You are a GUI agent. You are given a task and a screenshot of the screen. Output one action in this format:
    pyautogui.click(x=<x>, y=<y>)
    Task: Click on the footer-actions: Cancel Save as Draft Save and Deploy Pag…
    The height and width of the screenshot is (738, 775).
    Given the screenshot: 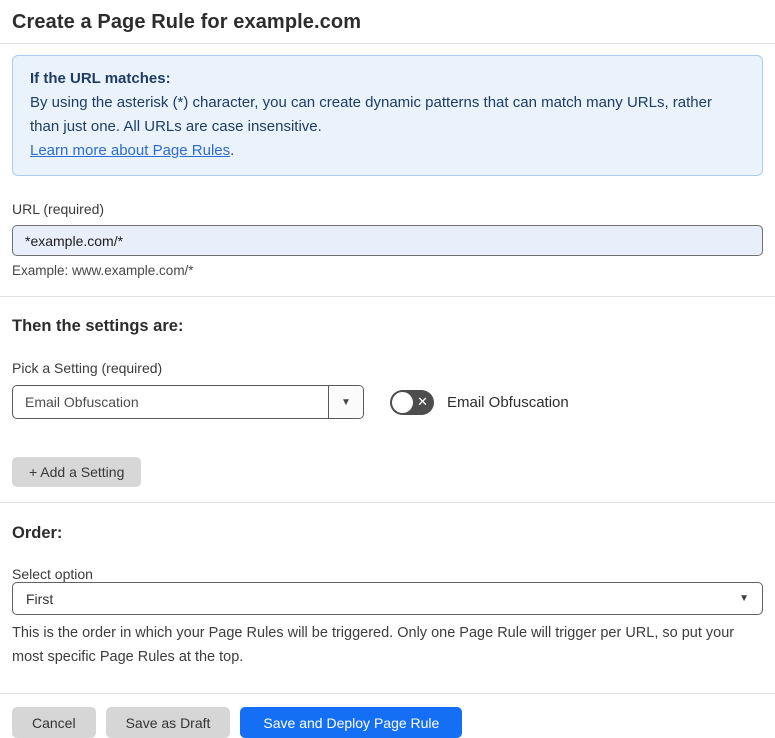 What is the action you would take?
    pyautogui.click(x=387, y=722)
    